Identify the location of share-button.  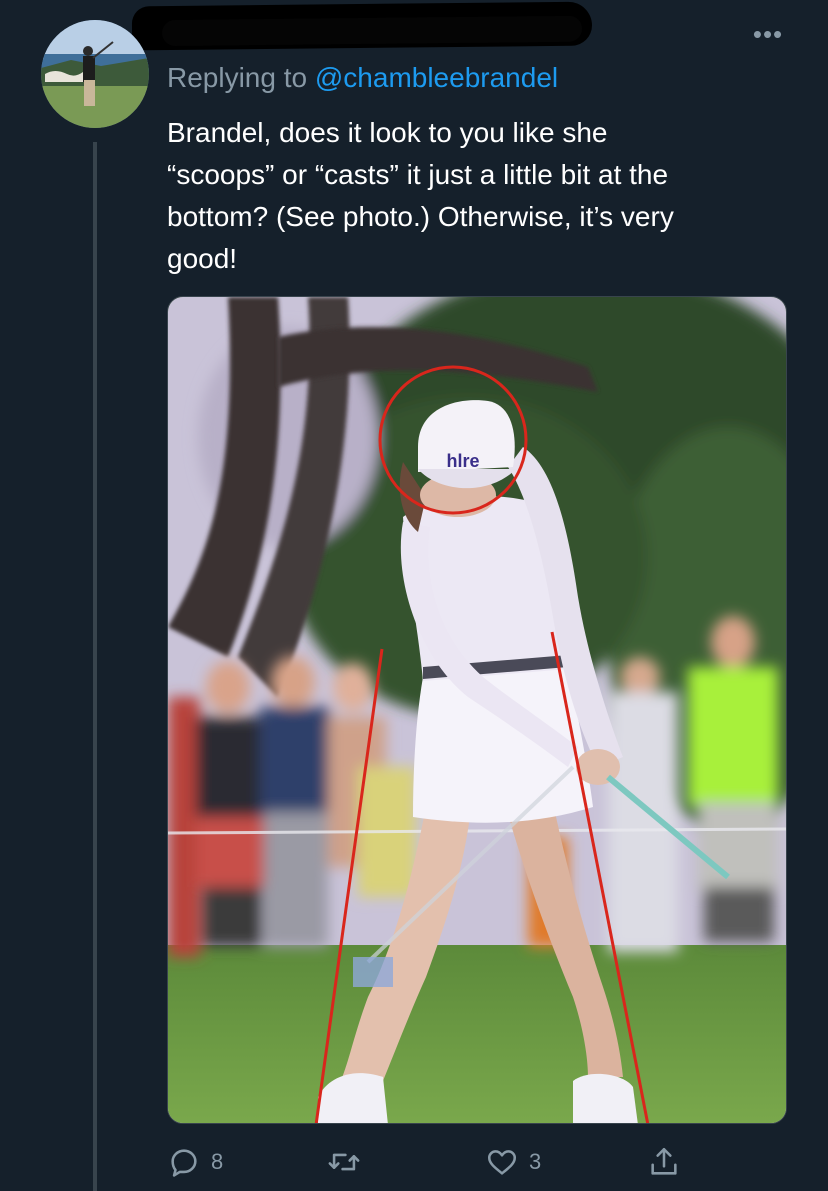
(664, 1162).